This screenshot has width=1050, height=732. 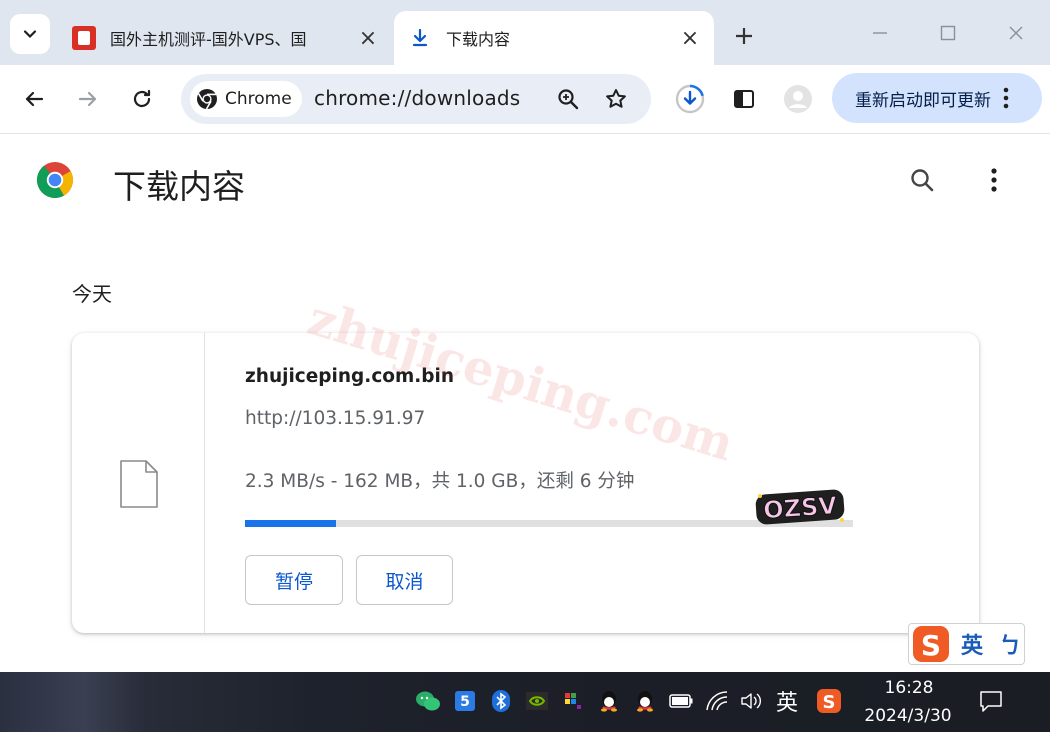 What do you see at coordinates (478, 39) in the screenshot?
I see `tab-title: 下载内容` at bounding box center [478, 39].